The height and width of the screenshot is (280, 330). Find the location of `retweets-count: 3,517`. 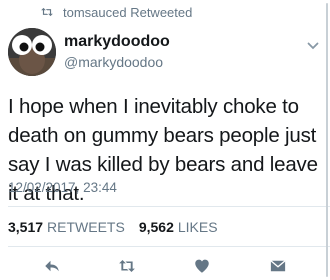

retweets-count: 3,517 is located at coordinates (25, 227).